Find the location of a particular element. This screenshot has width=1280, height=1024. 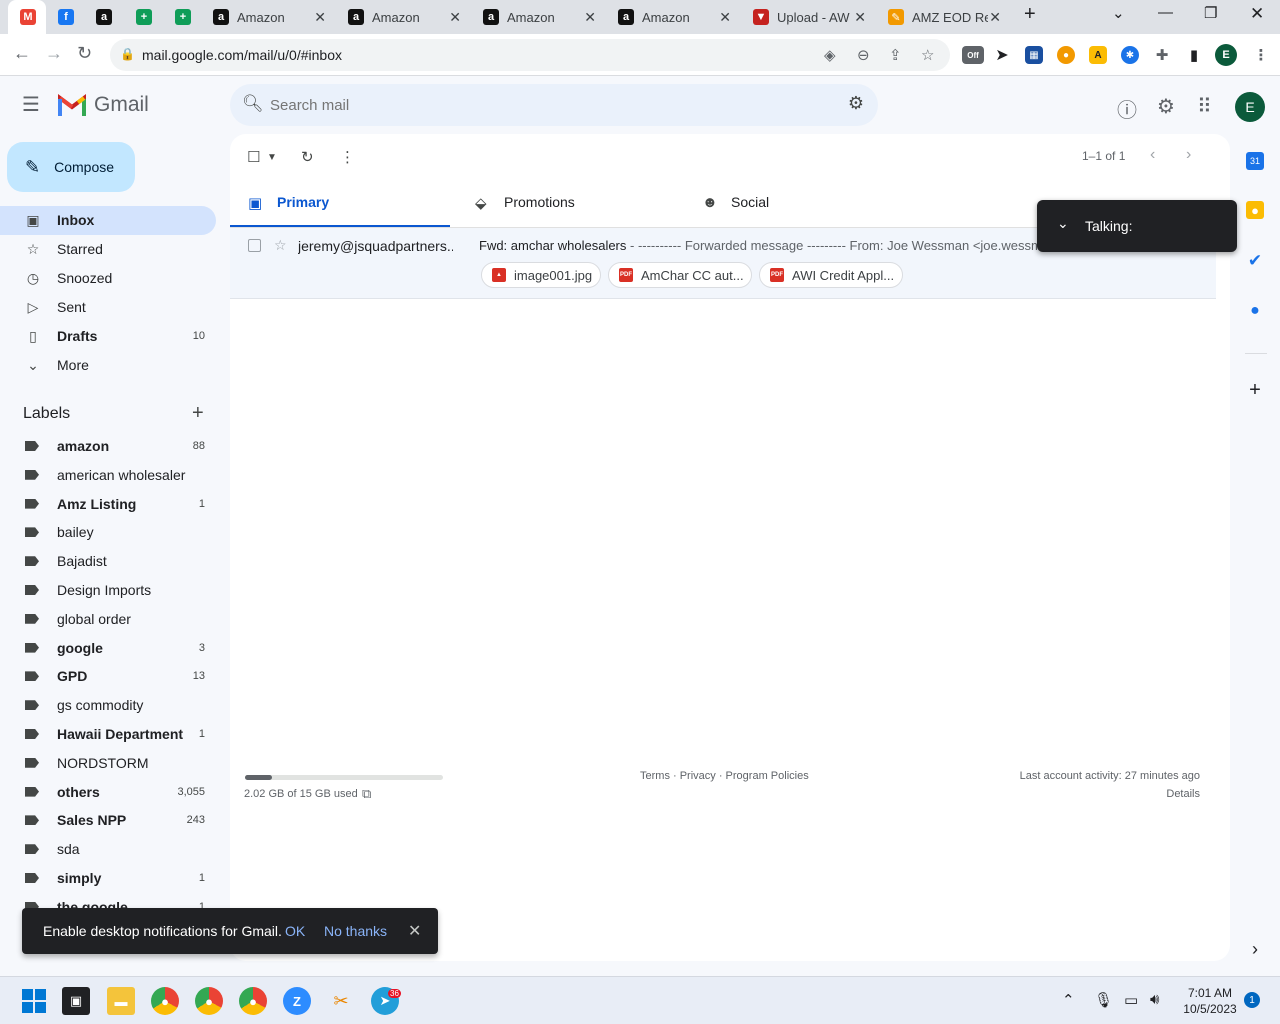

label-item: sda is located at coordinates (108, 849).